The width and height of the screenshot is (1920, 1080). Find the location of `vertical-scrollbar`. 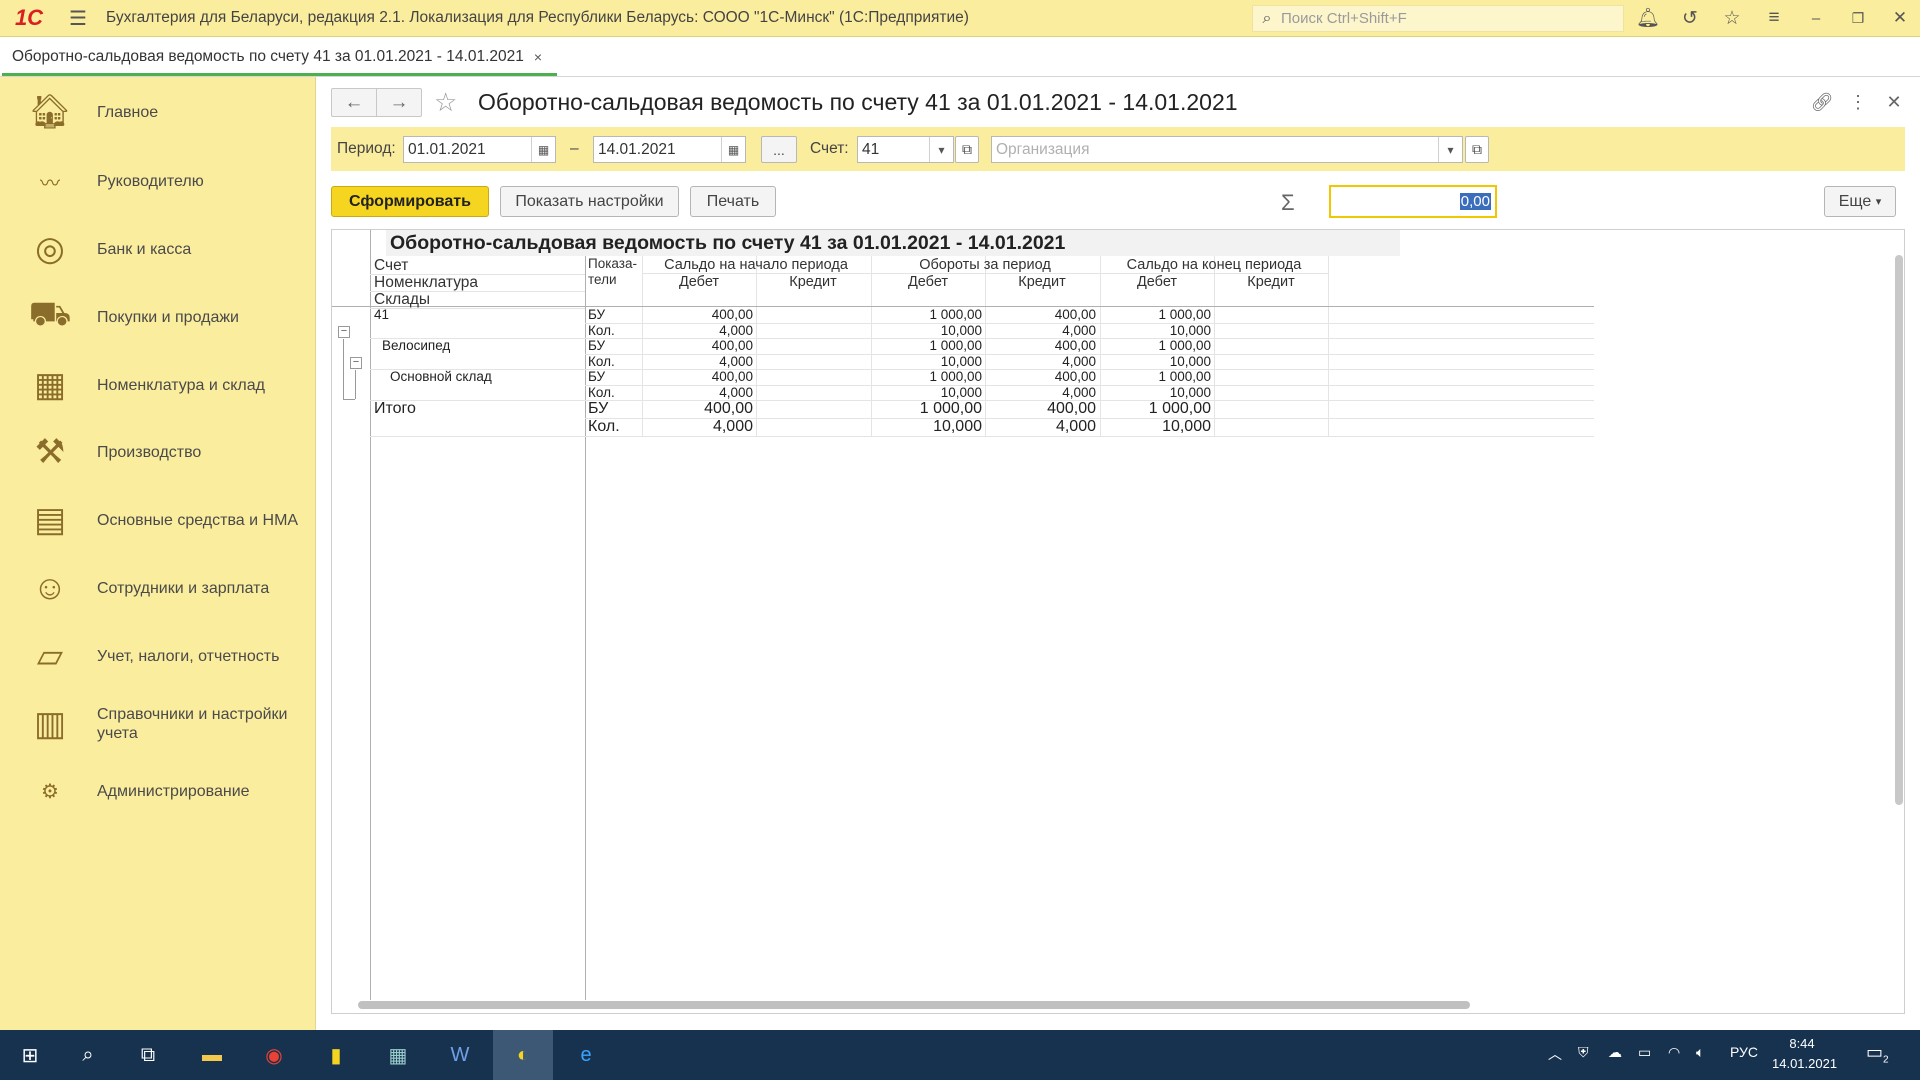

vertical-scrollbar is located at coordinates (1899, 530).